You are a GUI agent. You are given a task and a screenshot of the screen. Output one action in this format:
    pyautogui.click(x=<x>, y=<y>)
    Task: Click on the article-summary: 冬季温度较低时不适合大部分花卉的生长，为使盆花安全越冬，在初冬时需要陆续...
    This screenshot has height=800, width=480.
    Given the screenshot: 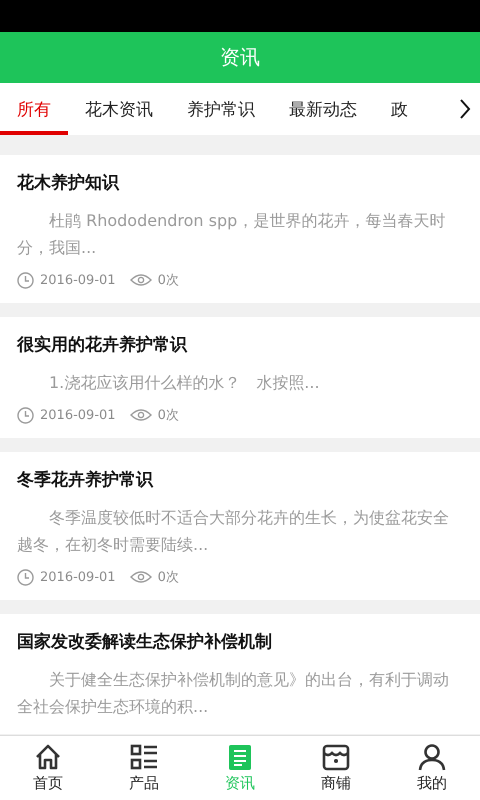 What is the action you would take?
    pyautogui.click(x=233, y=531)
    